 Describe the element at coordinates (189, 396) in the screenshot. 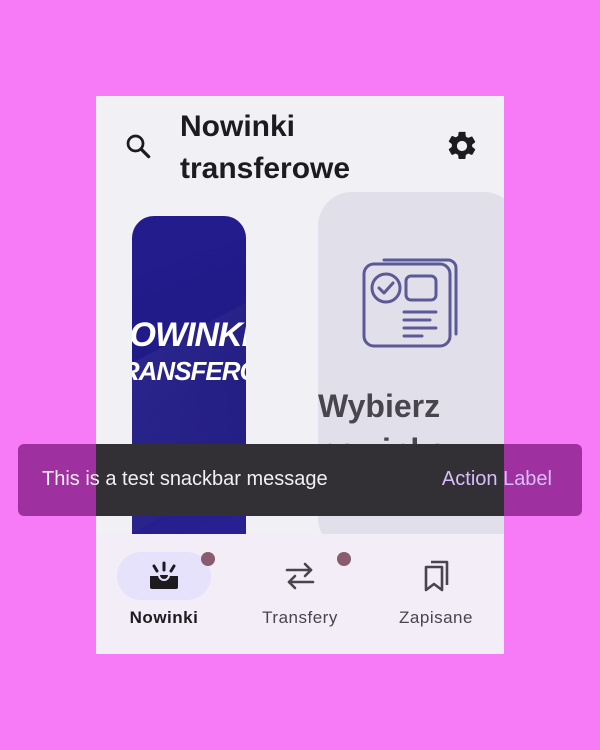

I see `news-logo-card: NOWINKI TRANSFEROWE` at that location.